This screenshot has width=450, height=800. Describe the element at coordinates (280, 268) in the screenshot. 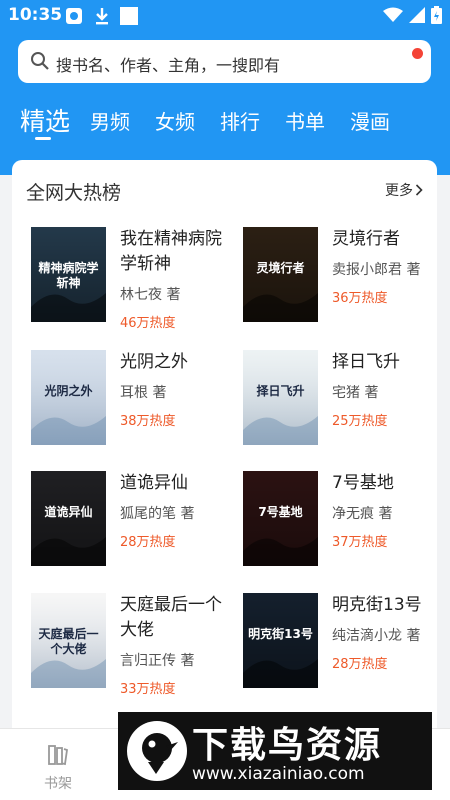

I see `cover-title: 灵境行者` at that location.